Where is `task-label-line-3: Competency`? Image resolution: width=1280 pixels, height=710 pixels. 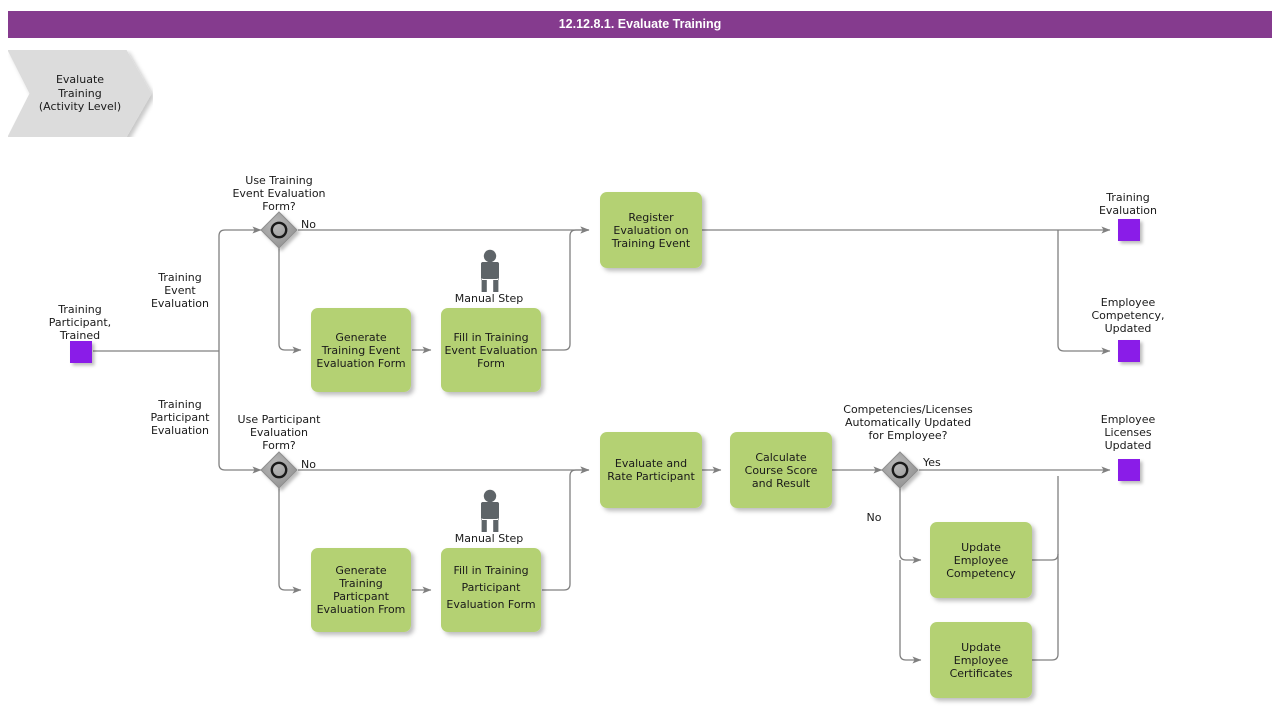
task-label-line-3: Competency is located at coordinates (981, 573).